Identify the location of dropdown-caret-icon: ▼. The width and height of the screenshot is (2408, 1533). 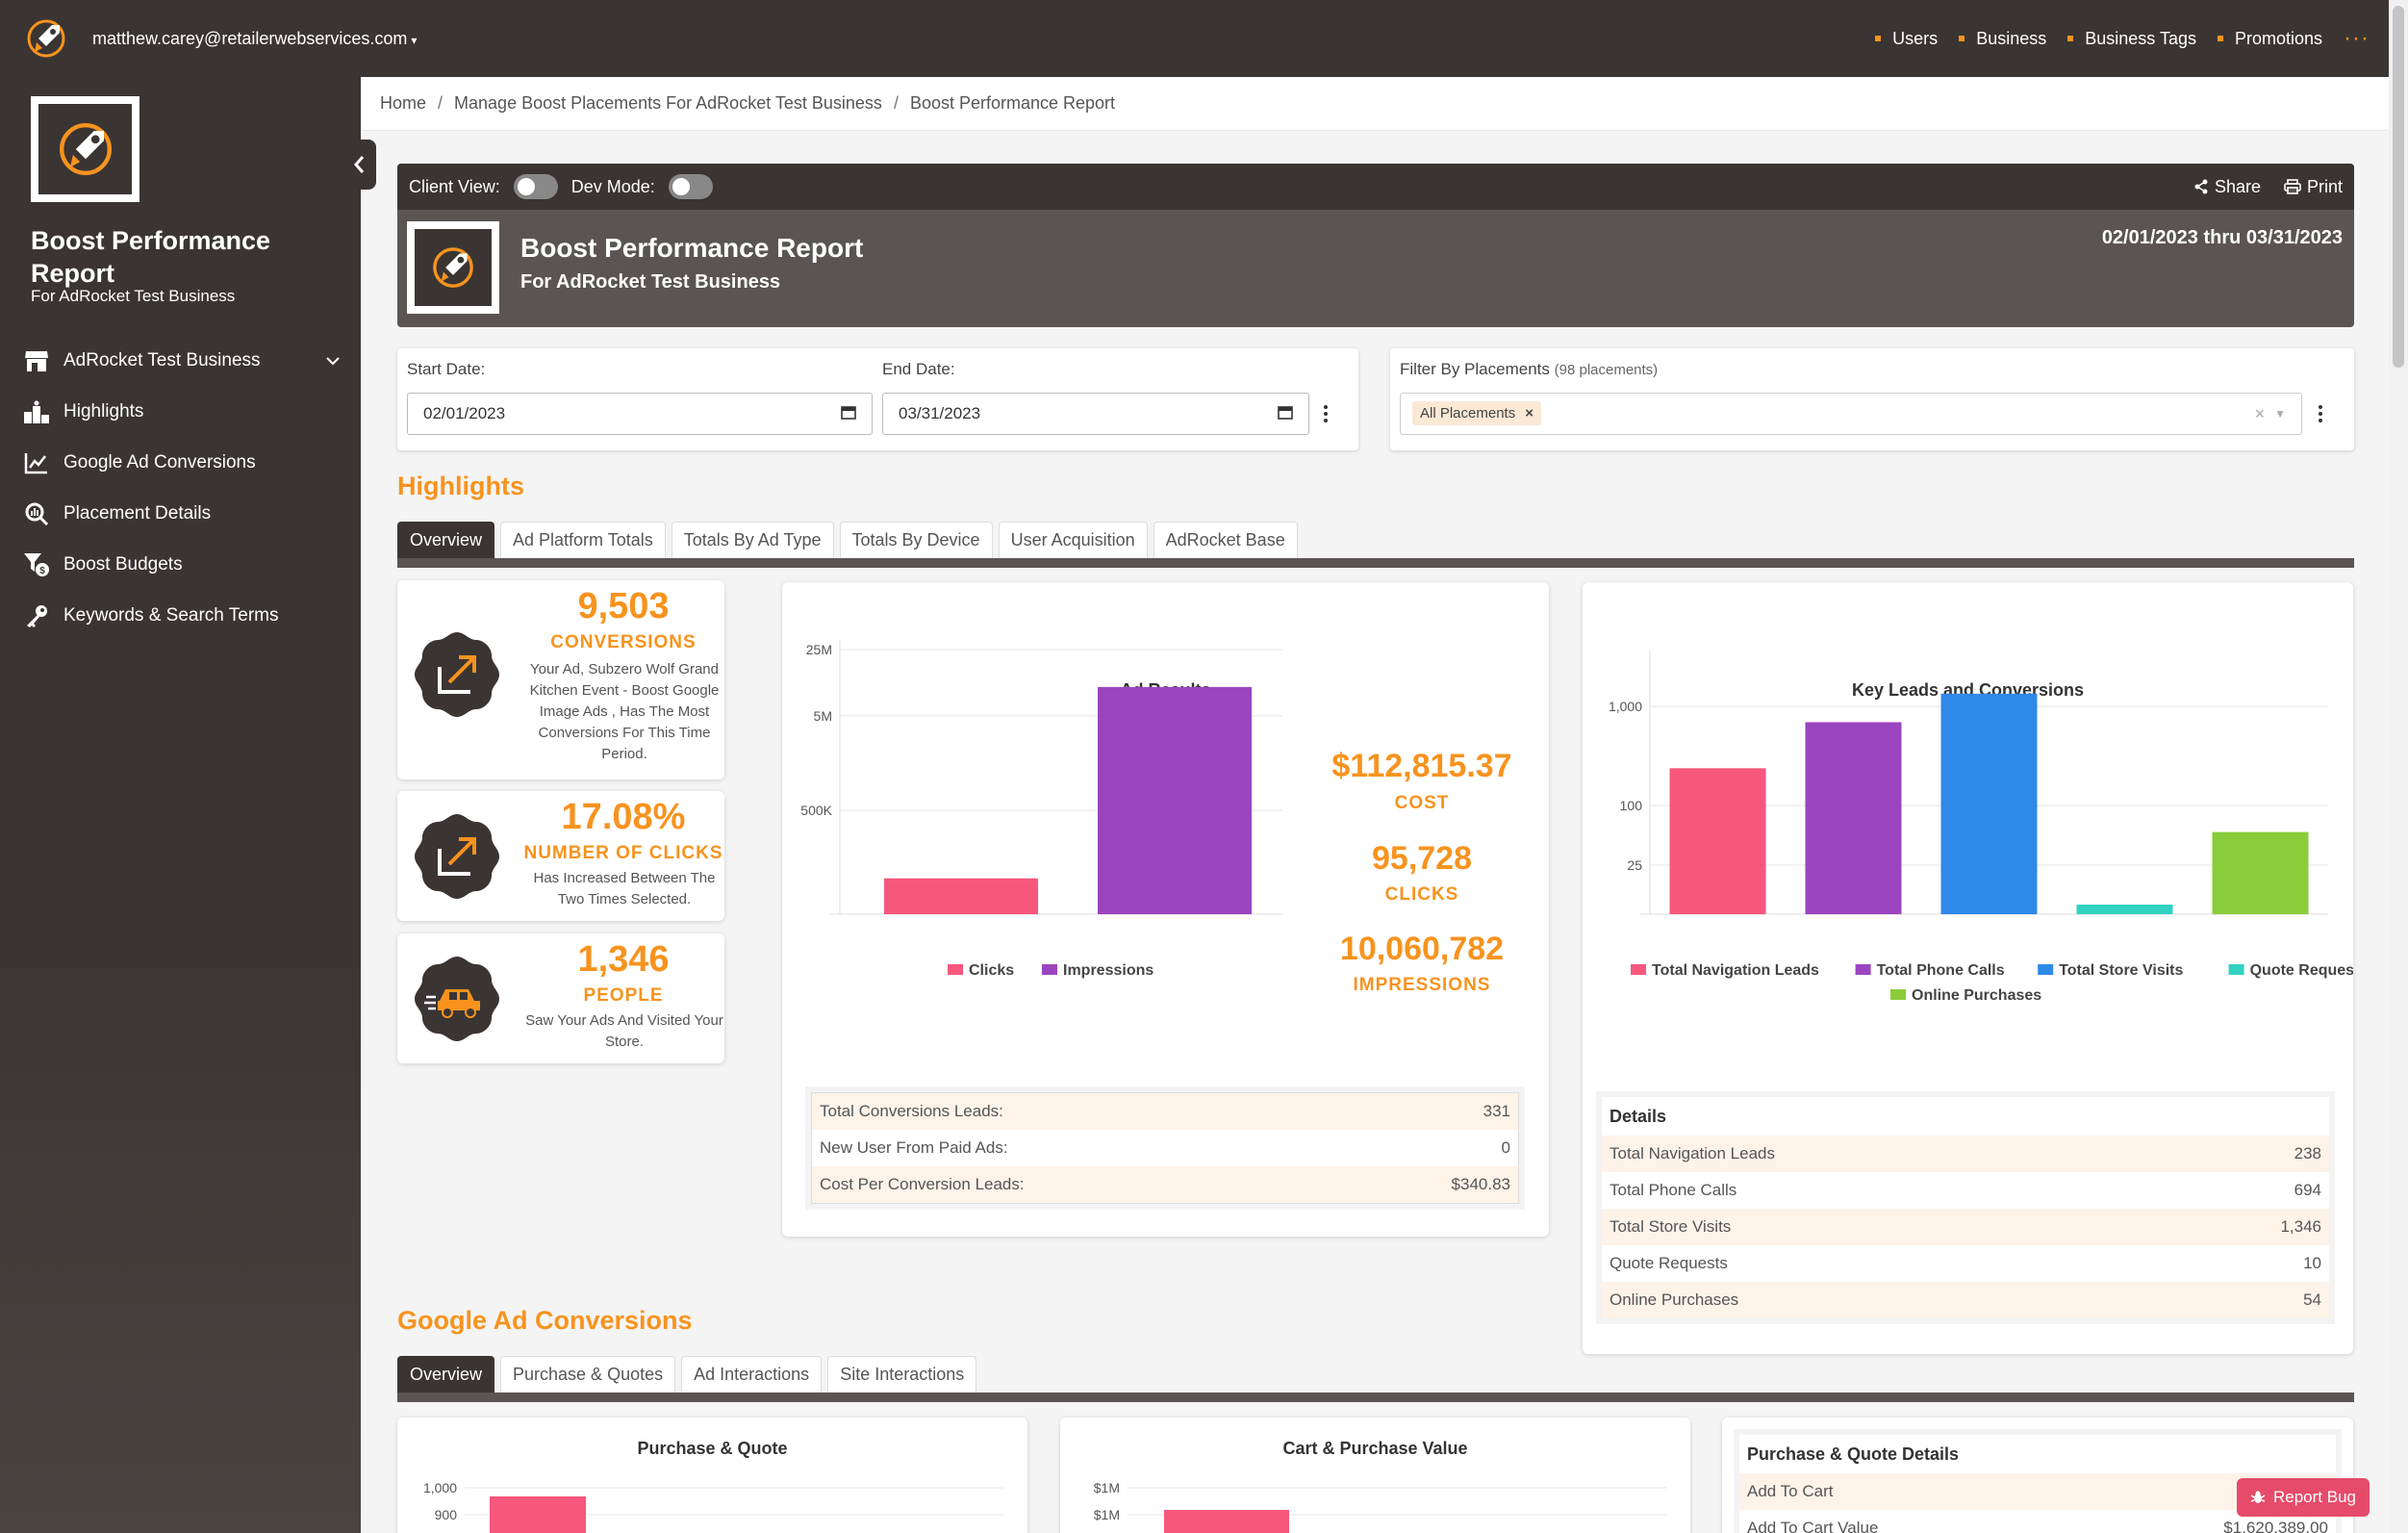
(2280, 414).